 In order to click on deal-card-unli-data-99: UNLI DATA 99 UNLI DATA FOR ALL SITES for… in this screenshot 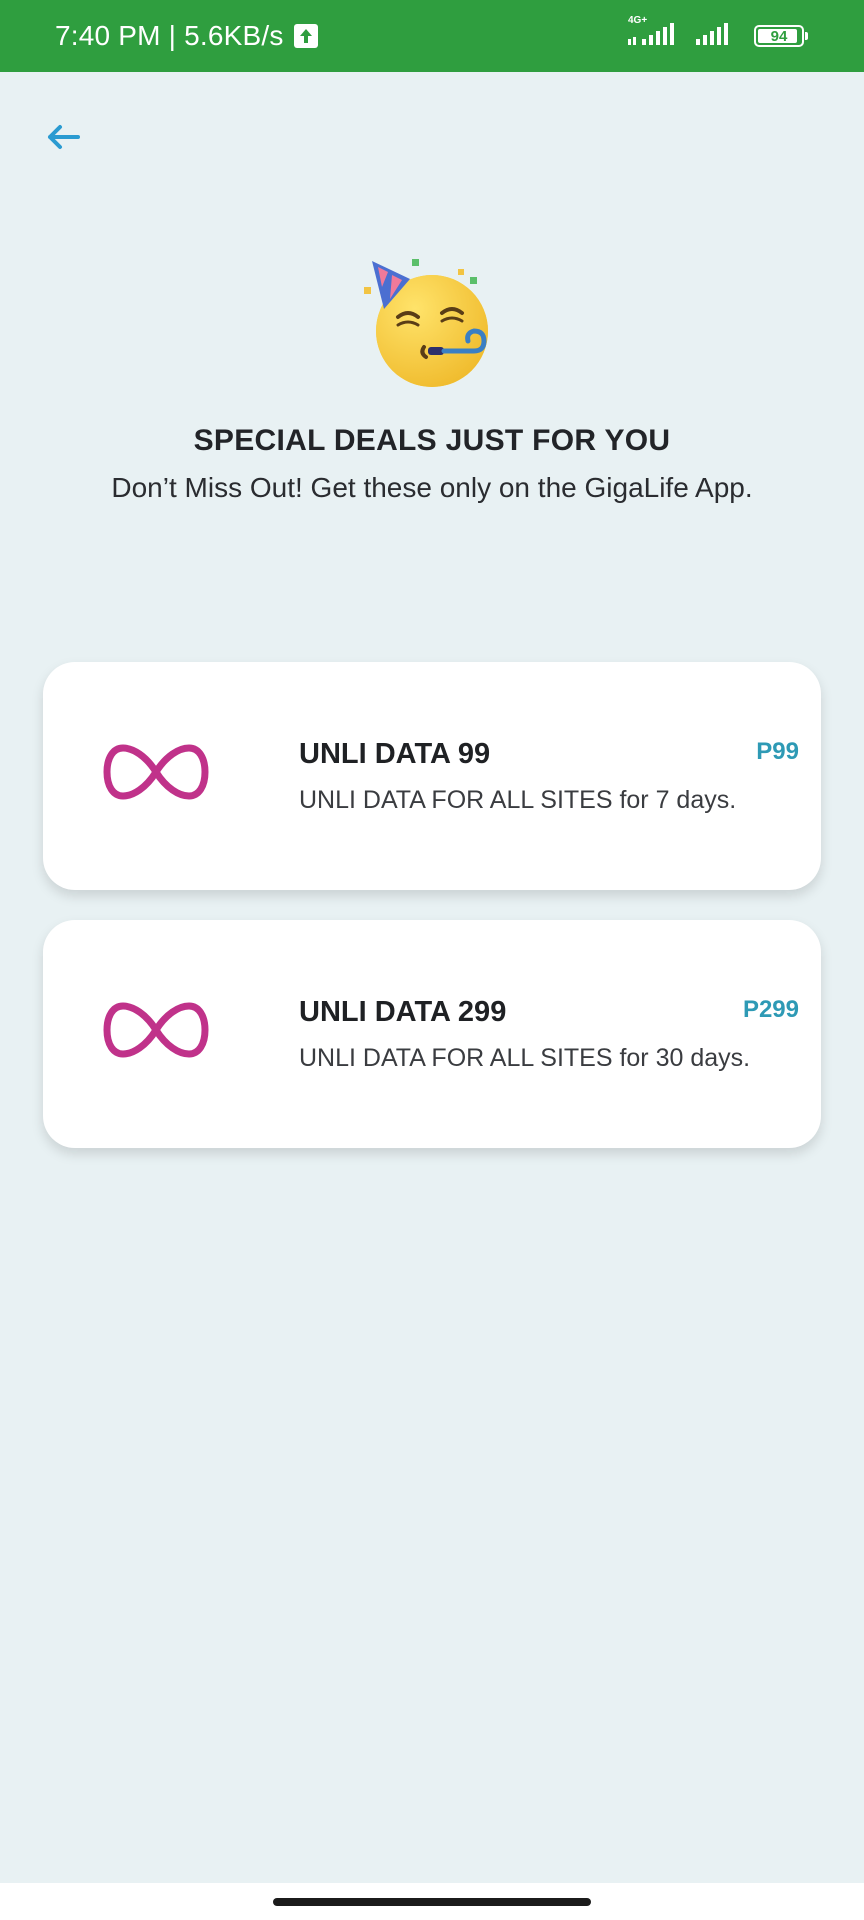, I will do `click(432, 776)`.